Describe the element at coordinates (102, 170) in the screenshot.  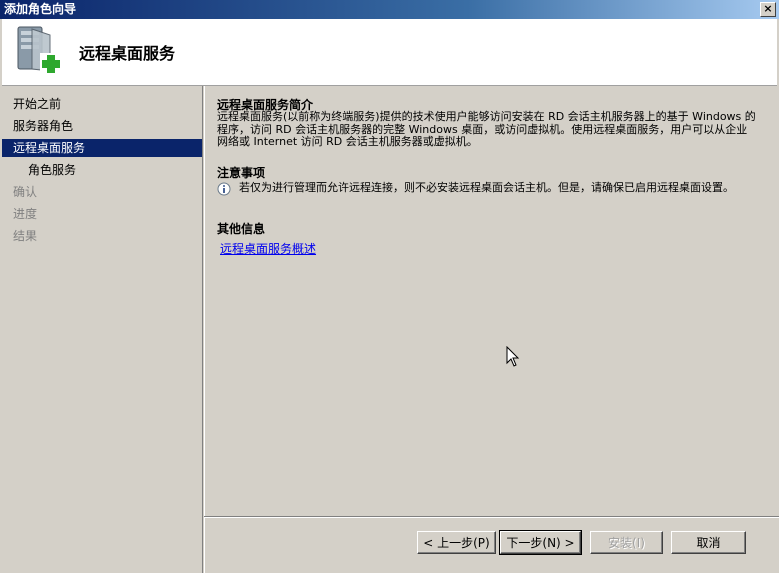
I see `step-role-services: 角色服务` at that location.